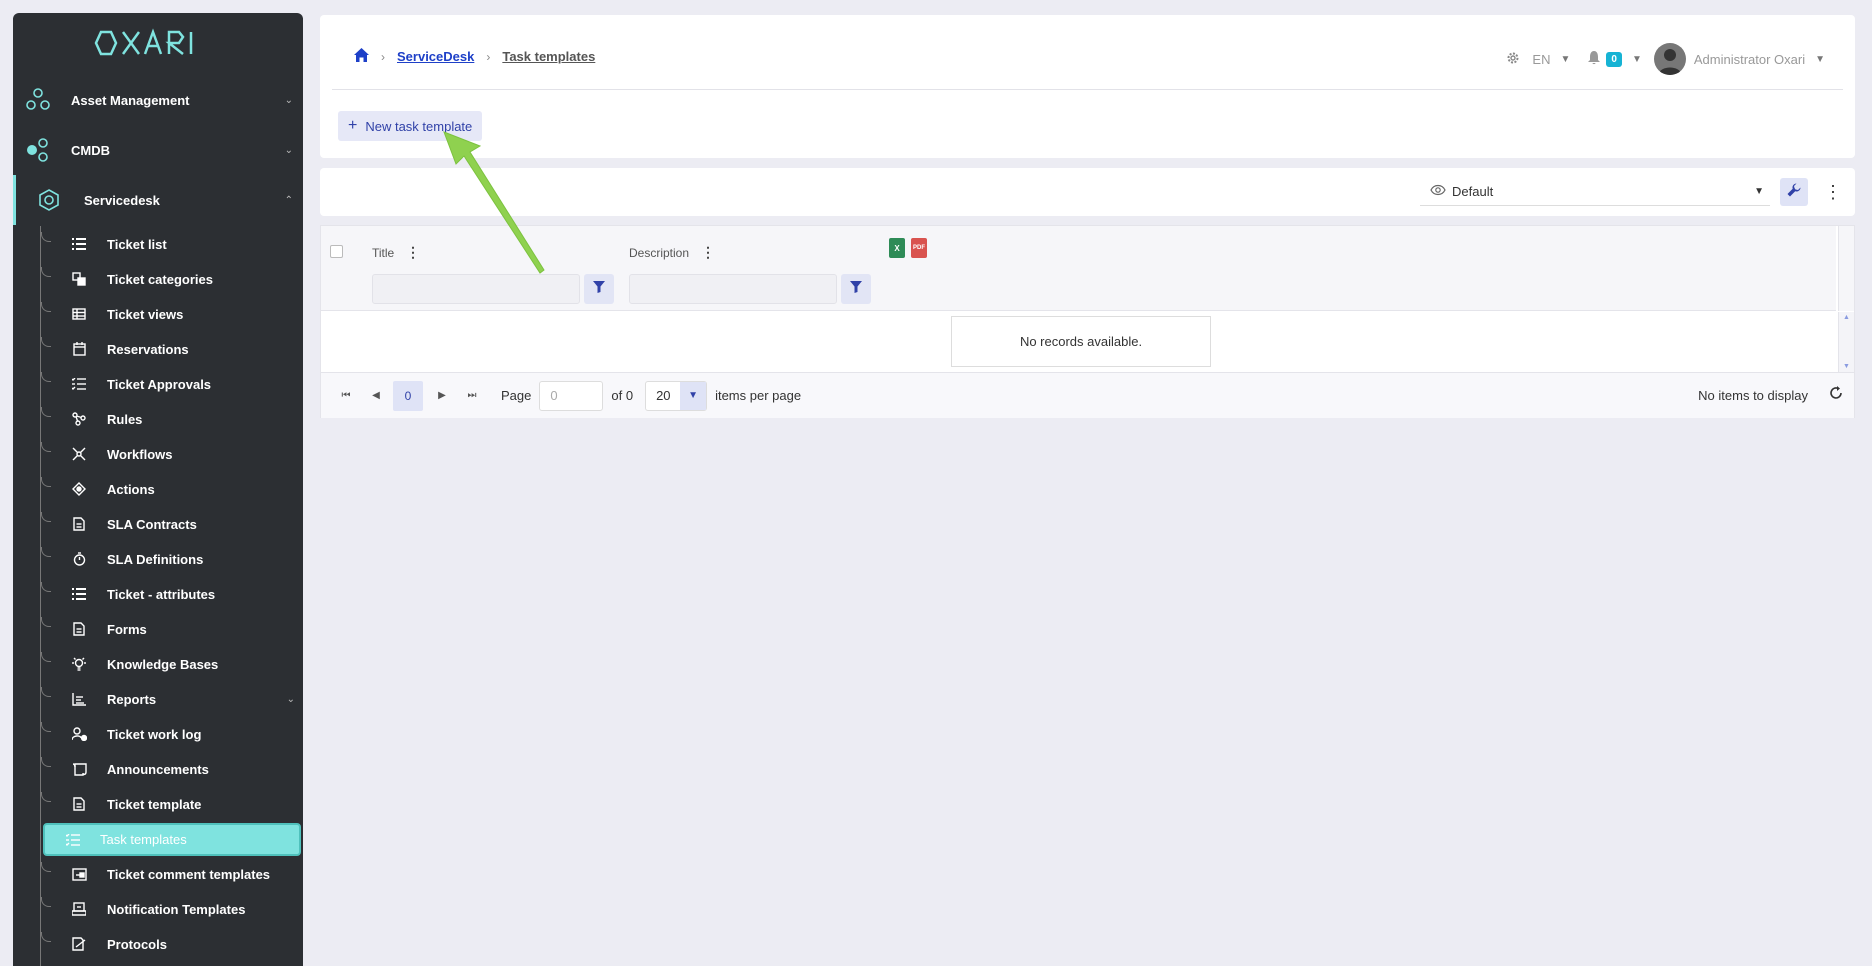  Describe the element at coordinates (172, 839) in the screenshot. I see `sidebar-item-task-templates: Task templates` at that location.